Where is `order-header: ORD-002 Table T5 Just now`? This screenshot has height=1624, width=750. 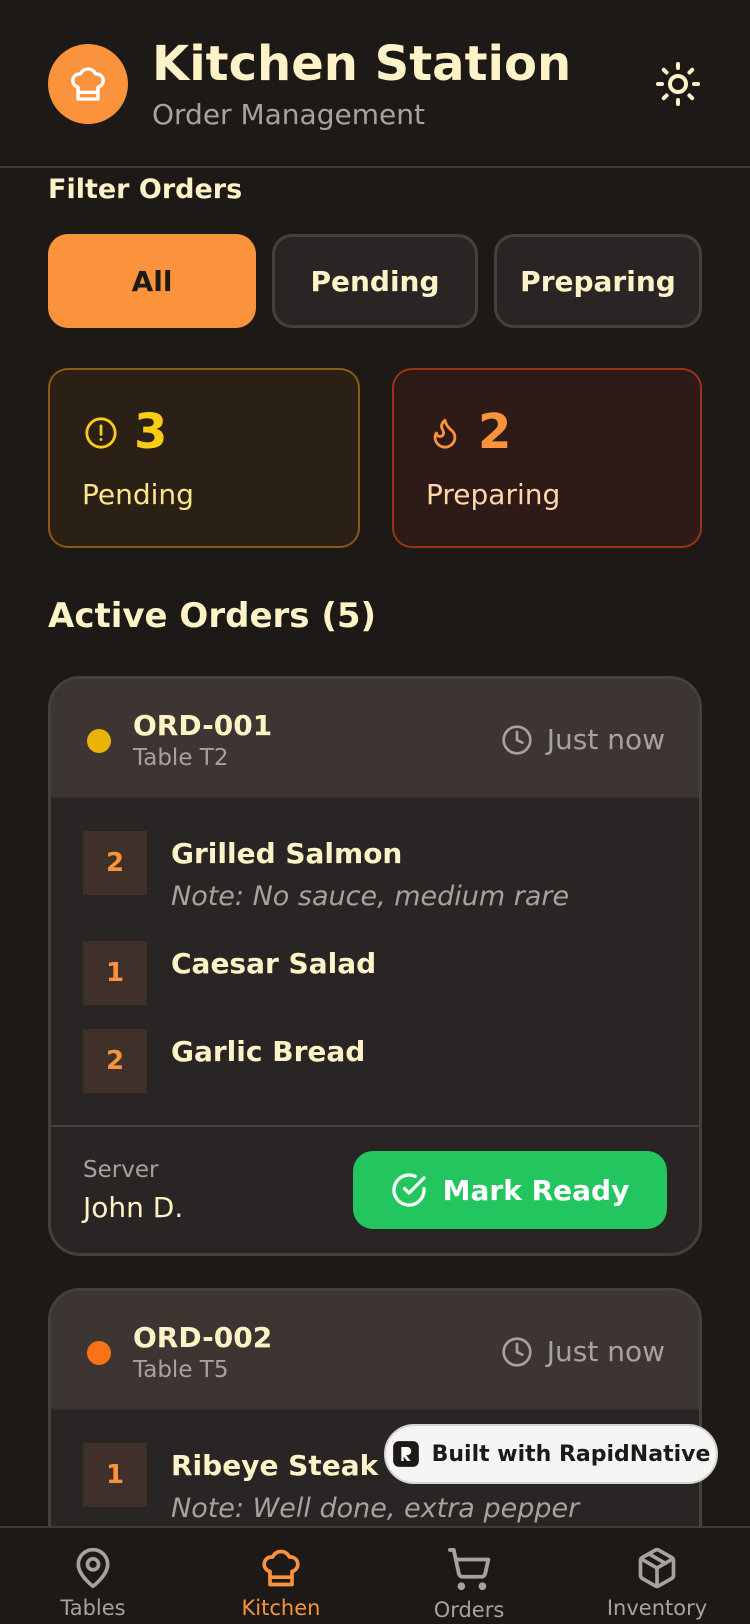 order-header: ORD-002 Table T5 Just now is located at coordinates (375, 1351).